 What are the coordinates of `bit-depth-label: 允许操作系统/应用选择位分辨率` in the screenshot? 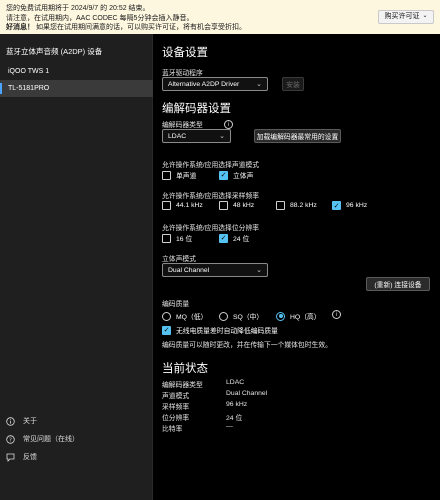 It's located at (211, 228).